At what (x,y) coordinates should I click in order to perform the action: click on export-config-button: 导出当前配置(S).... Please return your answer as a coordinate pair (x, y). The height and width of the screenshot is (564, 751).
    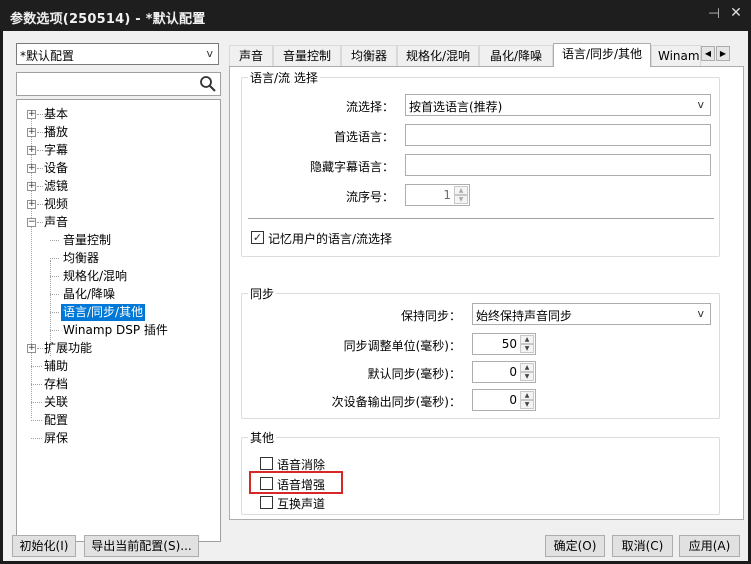
    Looking at the image, I should click on (141, 546).